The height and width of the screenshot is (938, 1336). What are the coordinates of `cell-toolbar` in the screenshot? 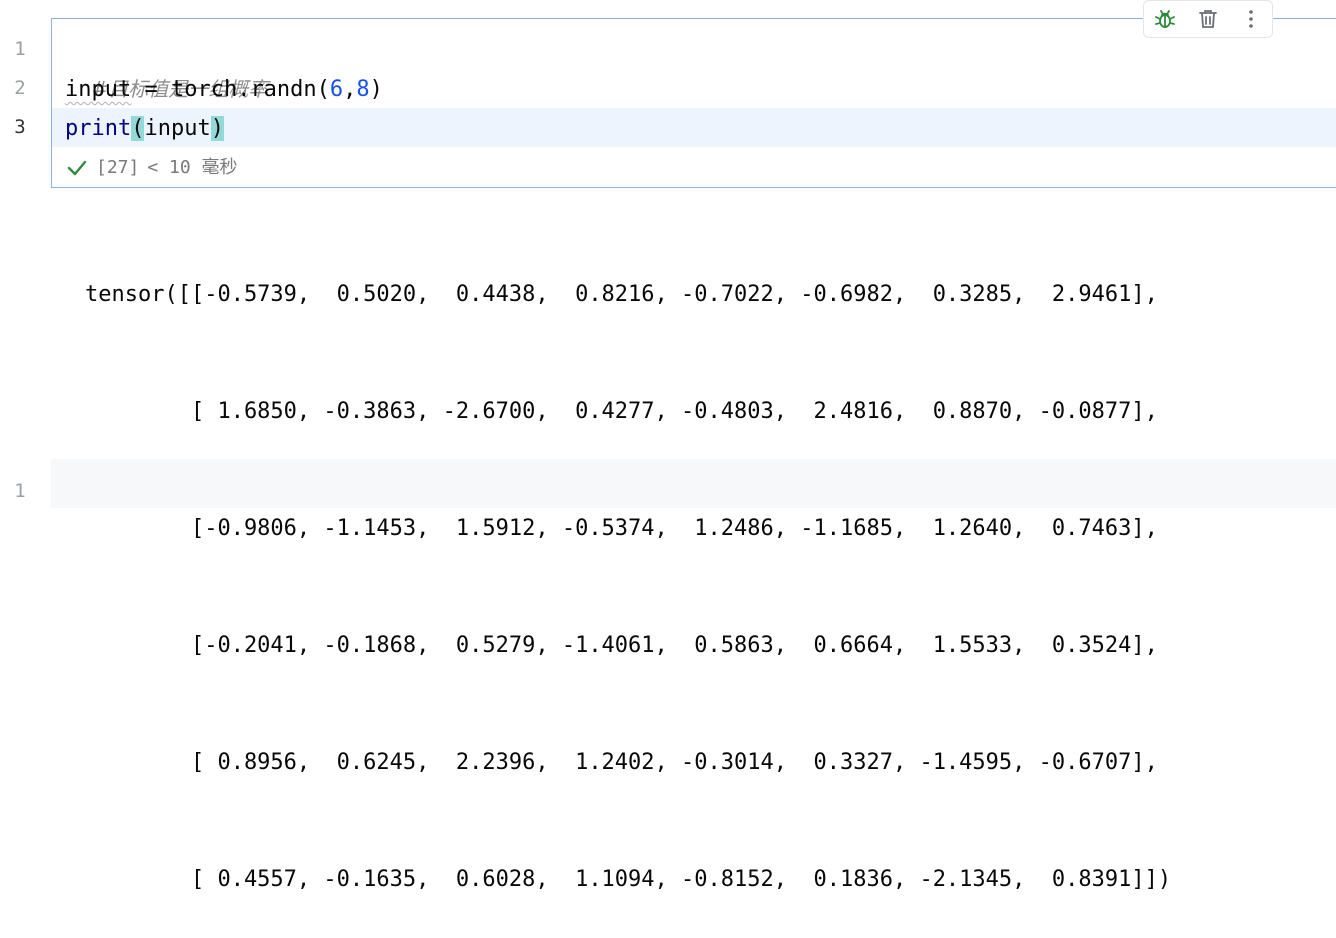 It's located at (1208, 19).